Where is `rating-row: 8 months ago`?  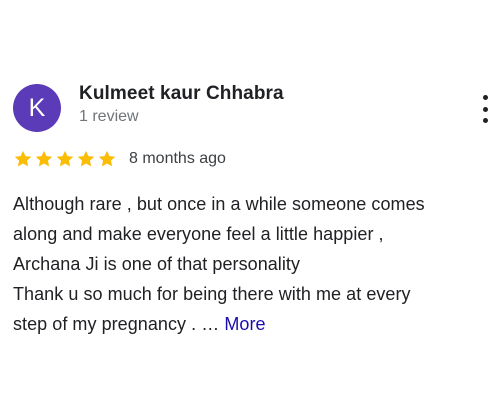
rating-row: 8 months ago is located at coordinates (119, 159).